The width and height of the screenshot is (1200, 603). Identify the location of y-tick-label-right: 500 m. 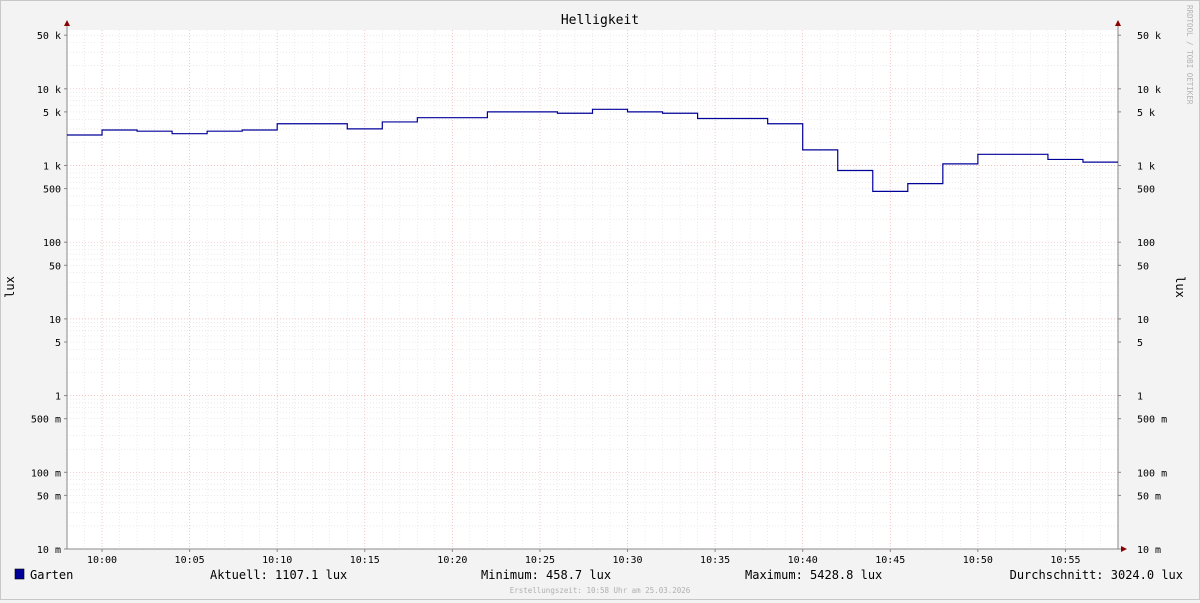
(1152, 420).